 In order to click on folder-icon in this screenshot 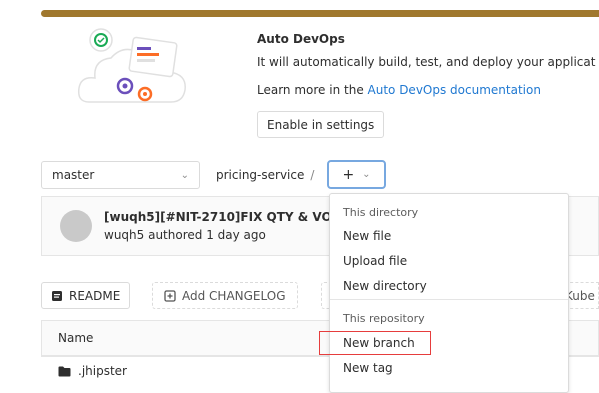, I will do `click(64, 371)`.